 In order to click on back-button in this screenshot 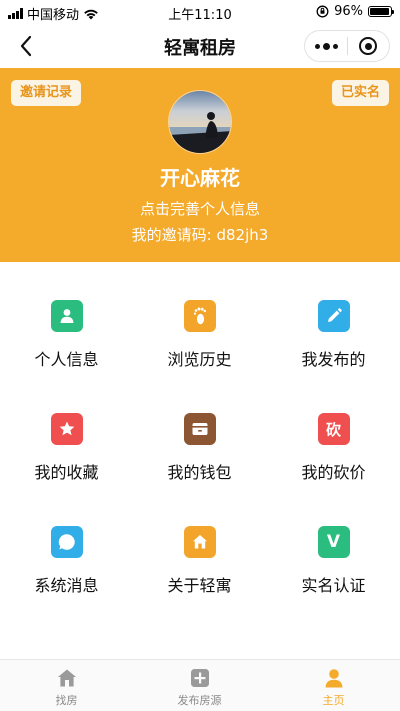, I will do `click(26, 46)`.